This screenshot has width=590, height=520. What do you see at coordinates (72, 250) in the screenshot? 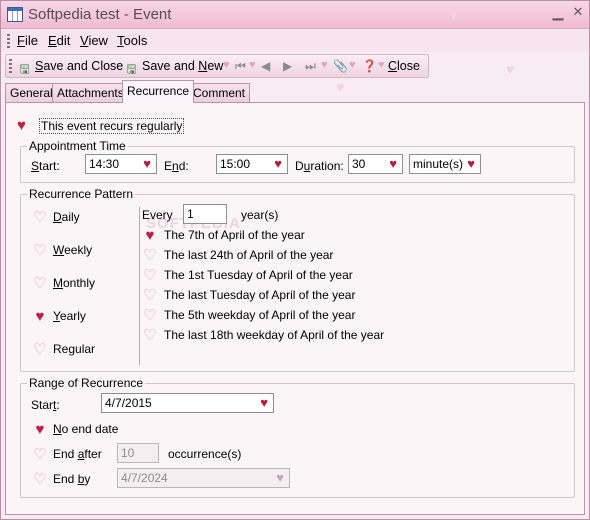
I see `weekly-label: Weekly` at bounding box center [72, 250].